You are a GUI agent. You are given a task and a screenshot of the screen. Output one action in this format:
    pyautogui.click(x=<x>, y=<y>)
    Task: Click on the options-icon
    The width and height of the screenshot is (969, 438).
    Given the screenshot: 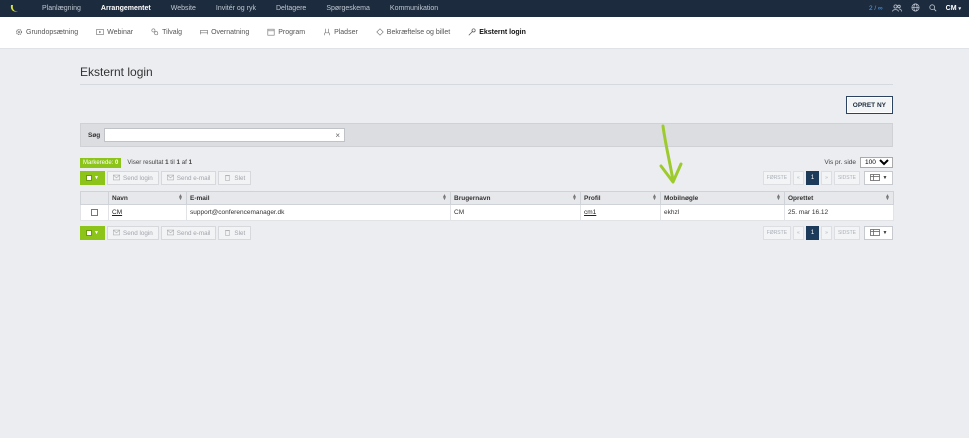 What is the action you would take?
    pyautogui.click(x=155, y=32)
    